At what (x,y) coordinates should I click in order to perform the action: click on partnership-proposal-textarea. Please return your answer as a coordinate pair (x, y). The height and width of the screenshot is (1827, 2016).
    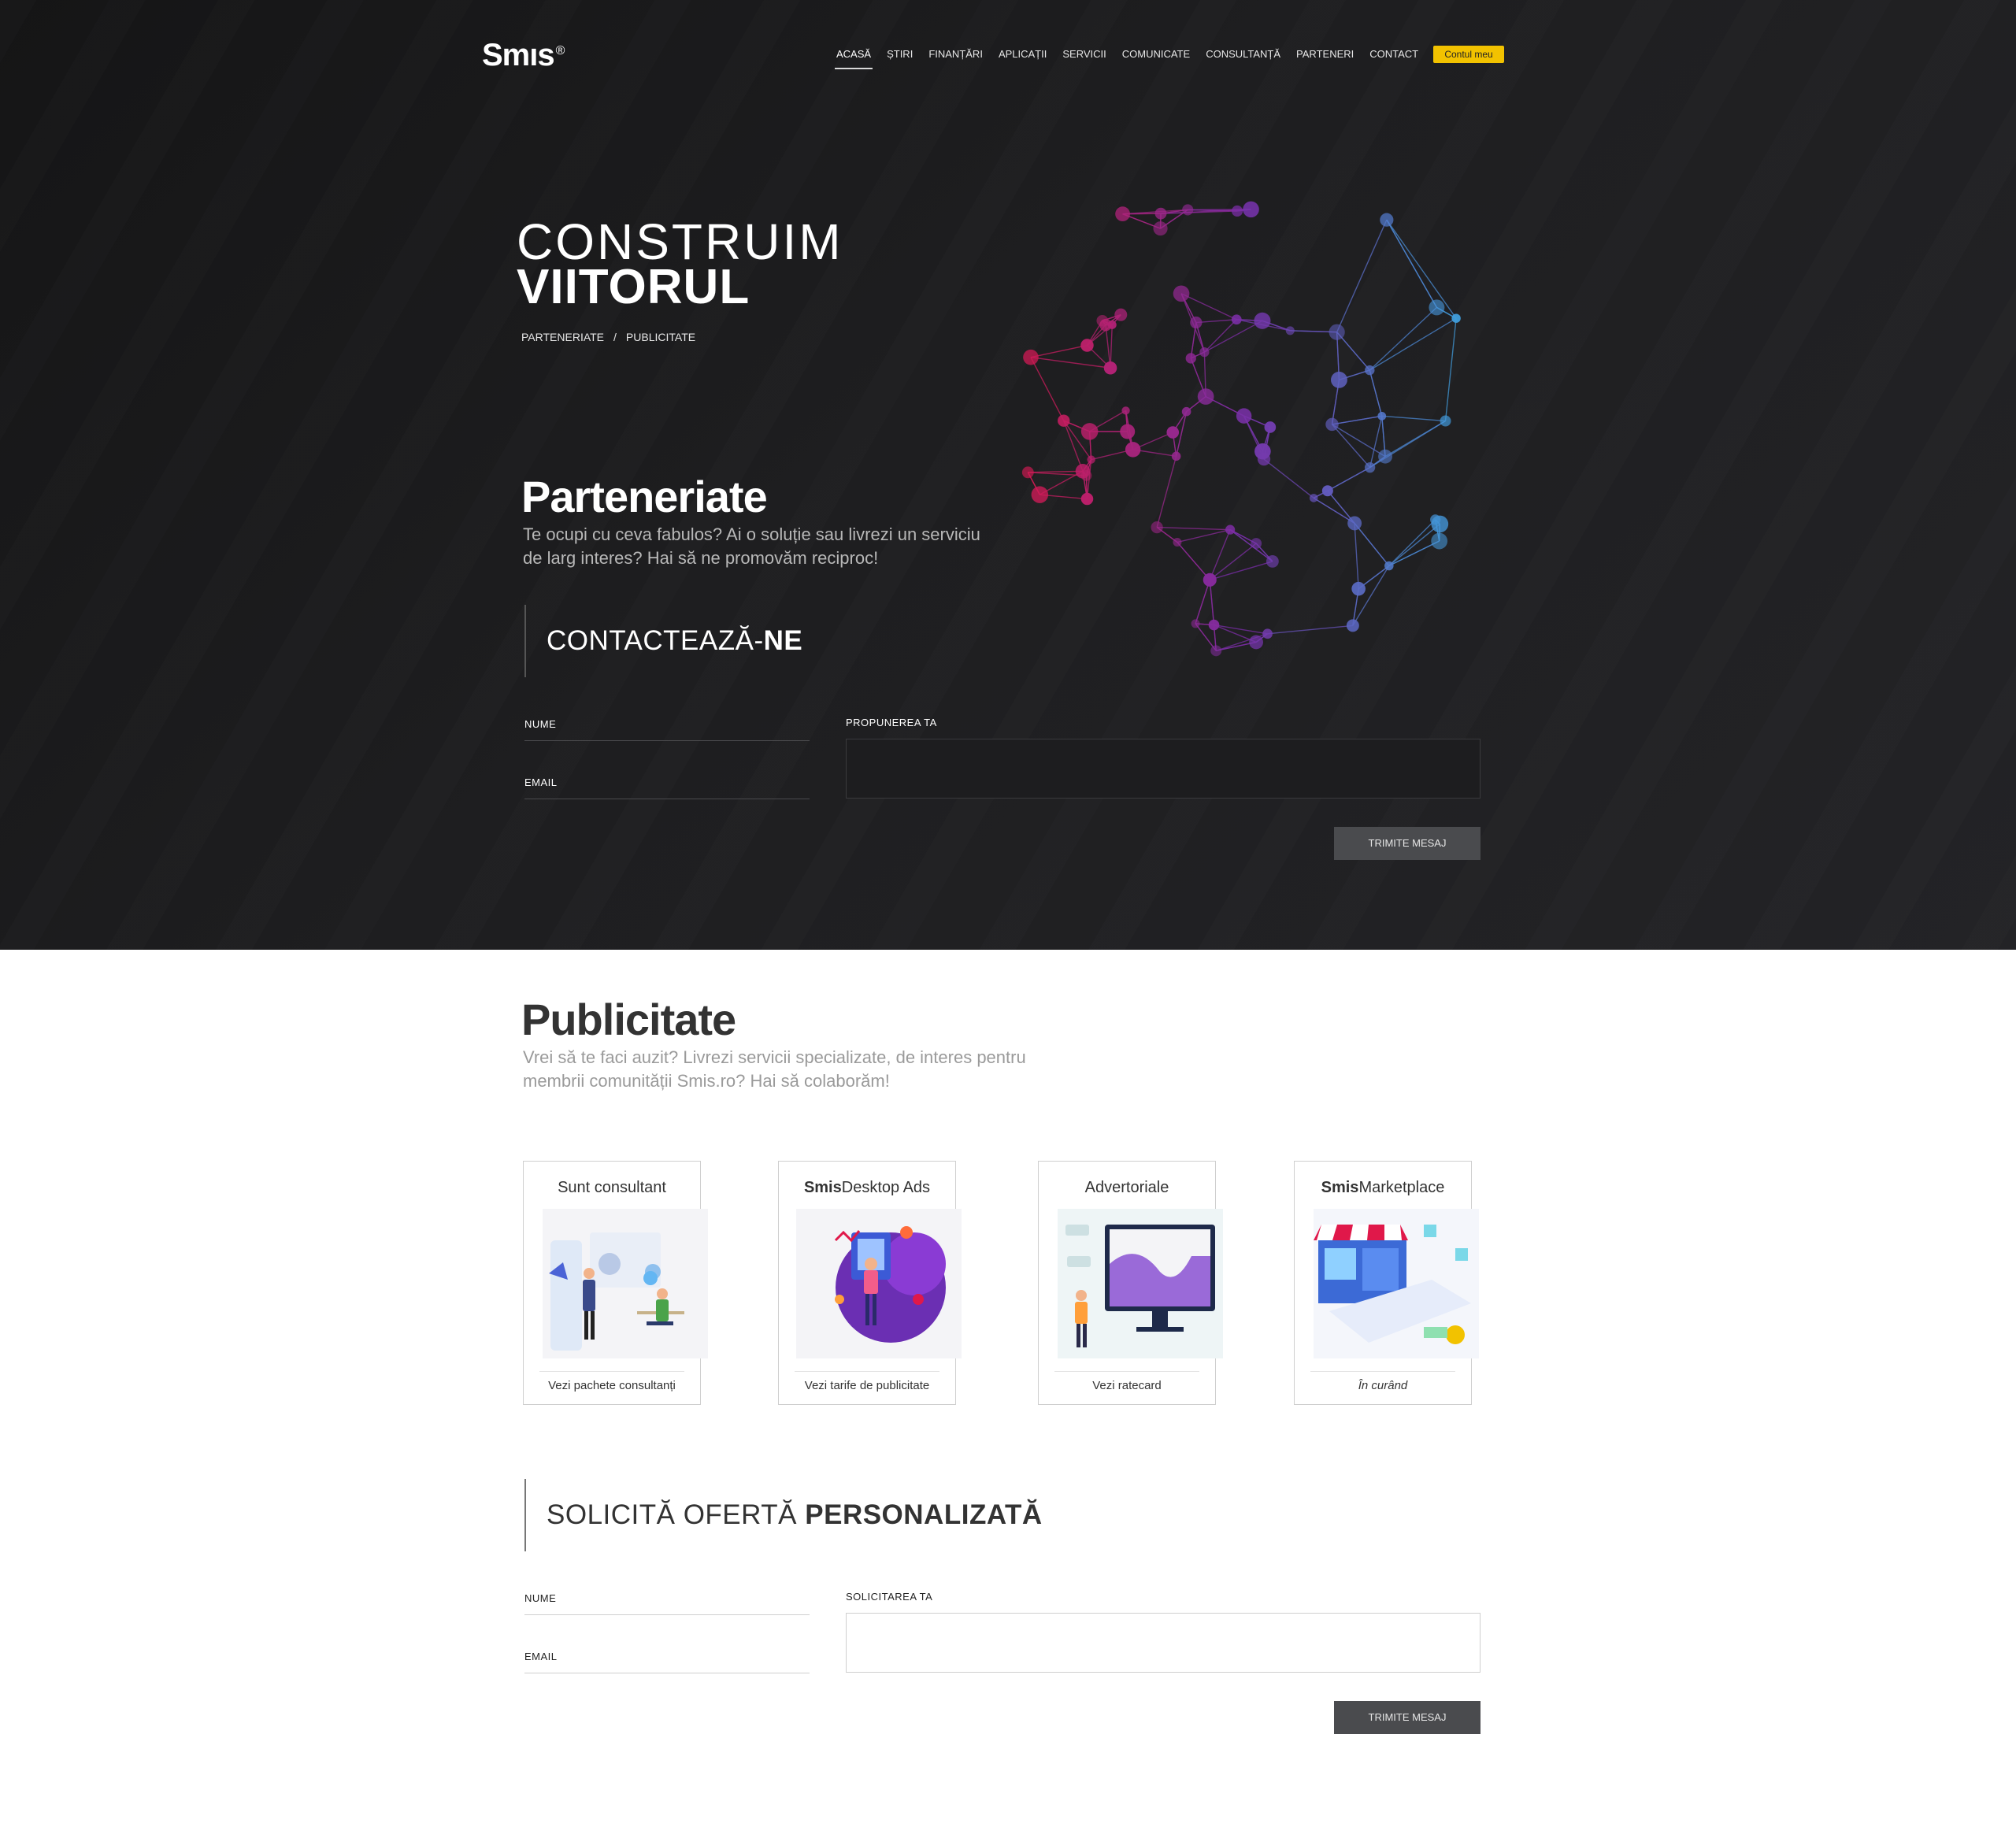
    Looking at the image, I should click on (1163, 769).